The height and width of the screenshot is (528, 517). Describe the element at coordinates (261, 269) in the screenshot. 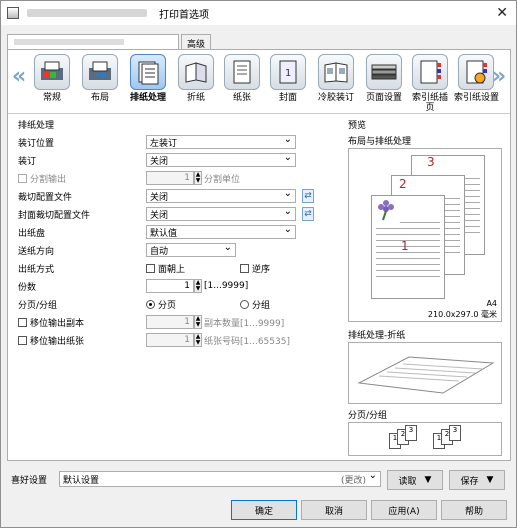

I see `reverse-order-label: 逆序` at that location.